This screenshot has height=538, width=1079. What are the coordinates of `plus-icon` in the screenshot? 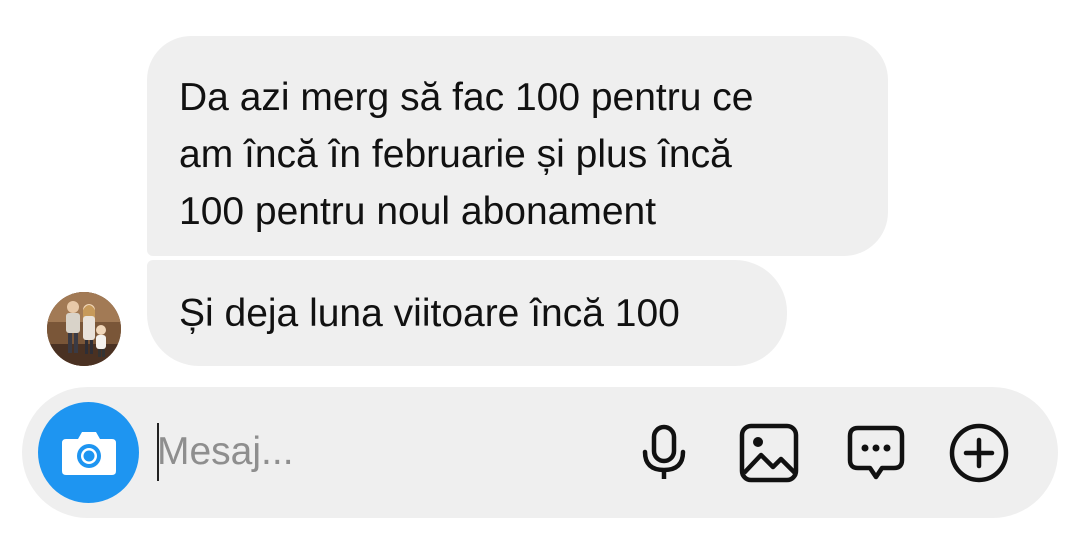 It's located at (979, 453).